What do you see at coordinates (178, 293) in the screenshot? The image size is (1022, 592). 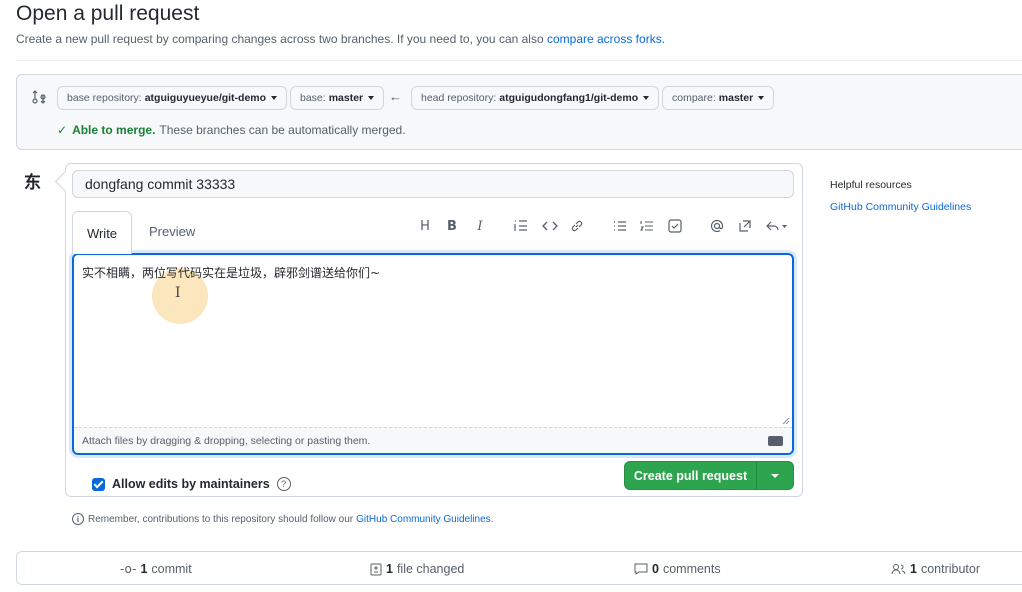 I see `text-cursor-icon: I` at bounding box center [178, 293].